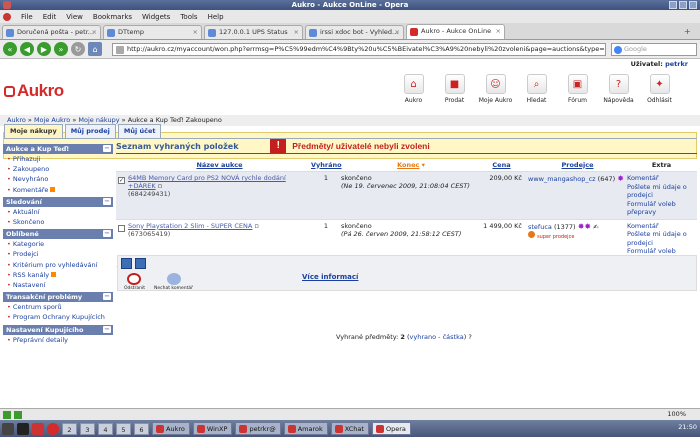 The width and height of the screenshot is (700, 437). I want to click on seller-link: www_mangashop_cz, so click(562, 179).